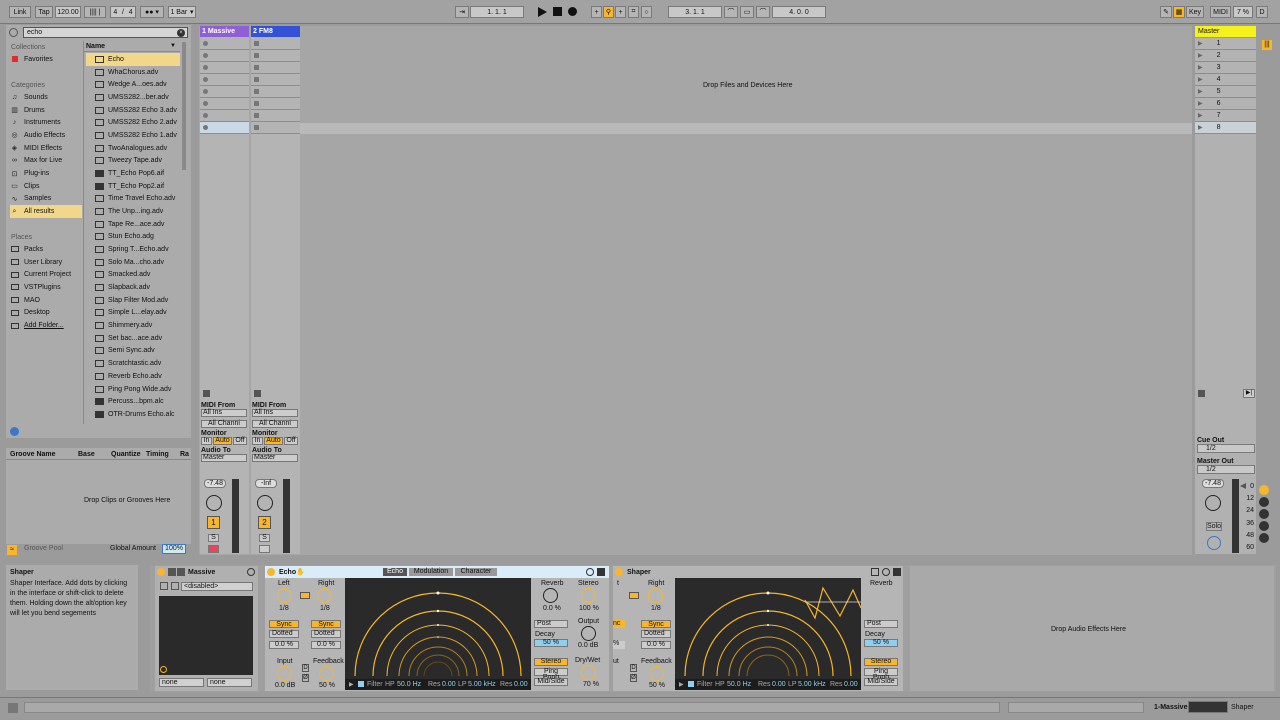 The height and width of the screenshot is (720, 1280). What do you see at coordinates (779, 684) in the screenshot?
I see `shaper-filter-res1-value: 0.00` at bounding box center [779, 684].